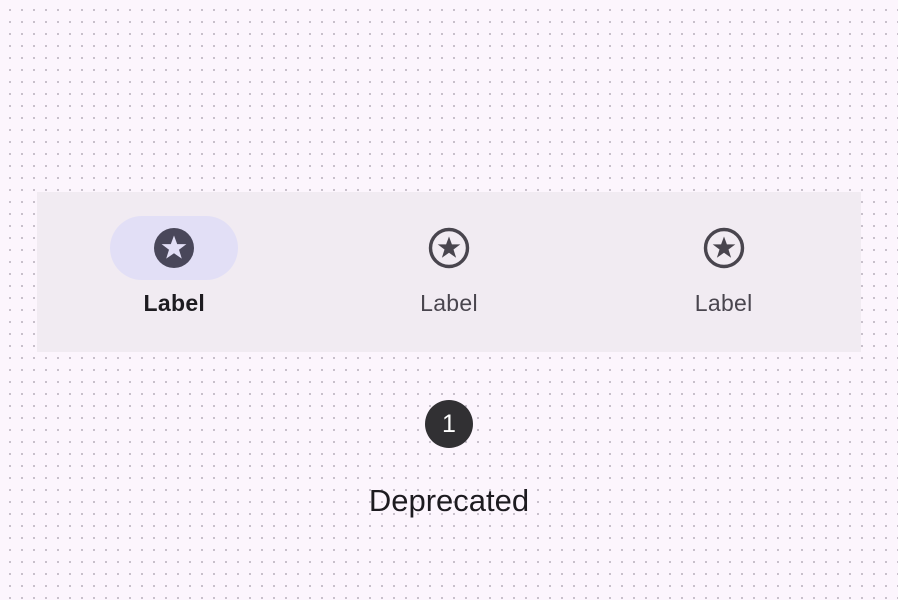 This screenshot has height=600, width=898. What do you see at coordinates (449, 424) in the screenshot?
I see `annotation-badge: 1` at bounding box center [449, 424].